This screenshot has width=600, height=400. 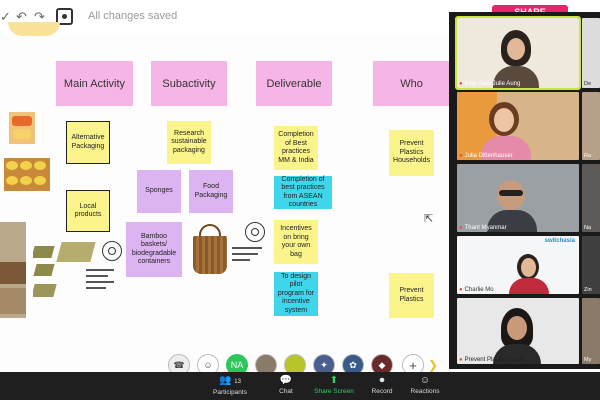 I want to click on note-bamboo-baskets: Bamboo baskets/ biodegradable containers, so click(x=154, y=249).